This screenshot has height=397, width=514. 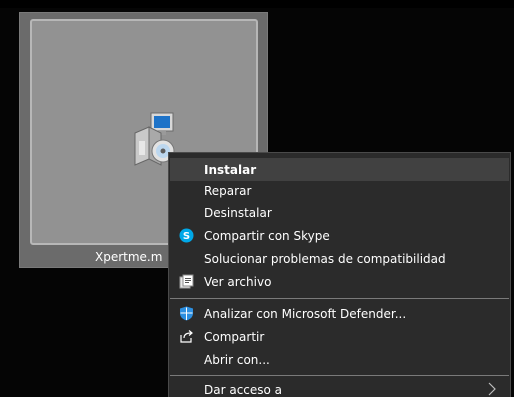 I want to click on archive-icon, so click(x=186, y=281).